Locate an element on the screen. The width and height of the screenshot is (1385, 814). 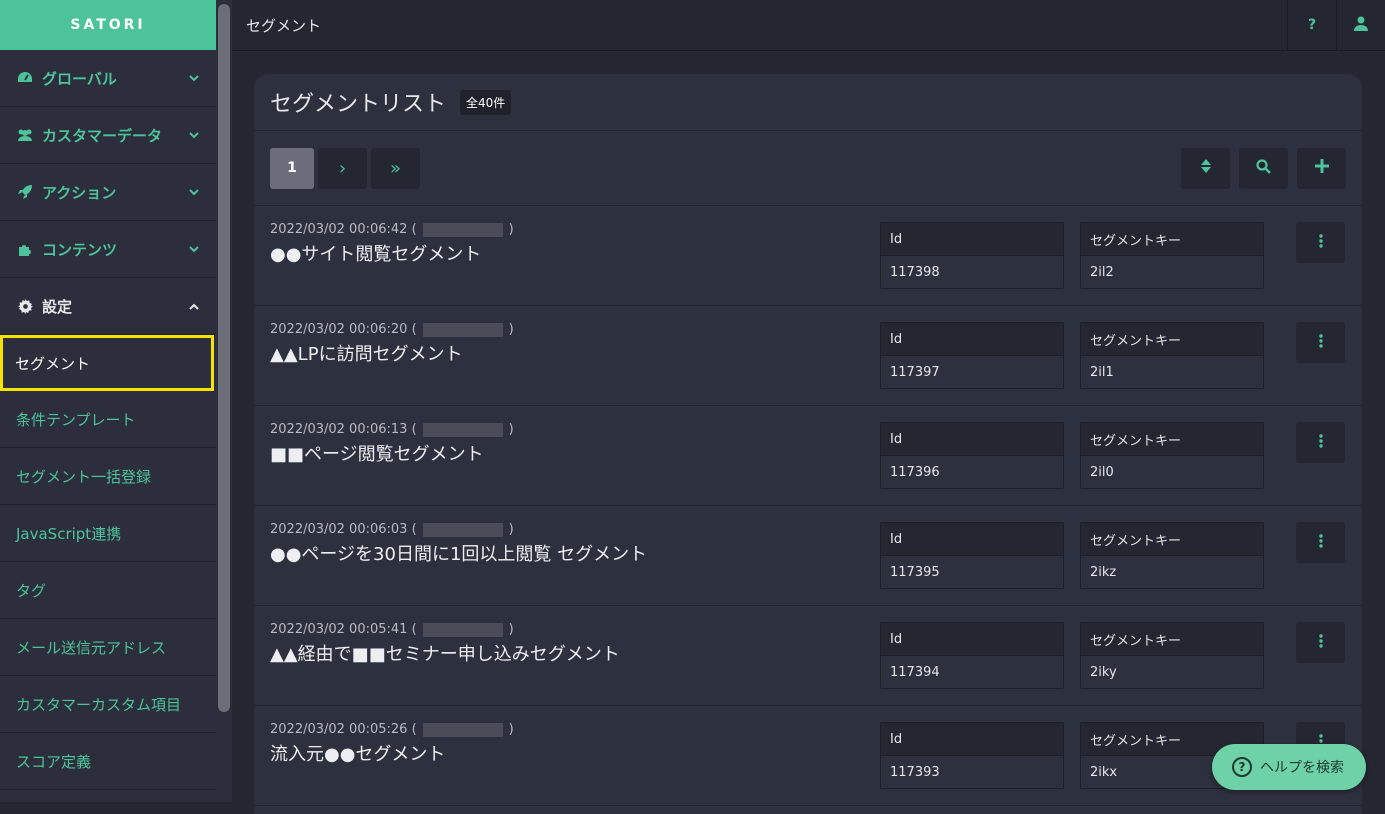
segment-meta: 2022/03/02 00:05:41 ( ) is located at coordinates (392, 629).